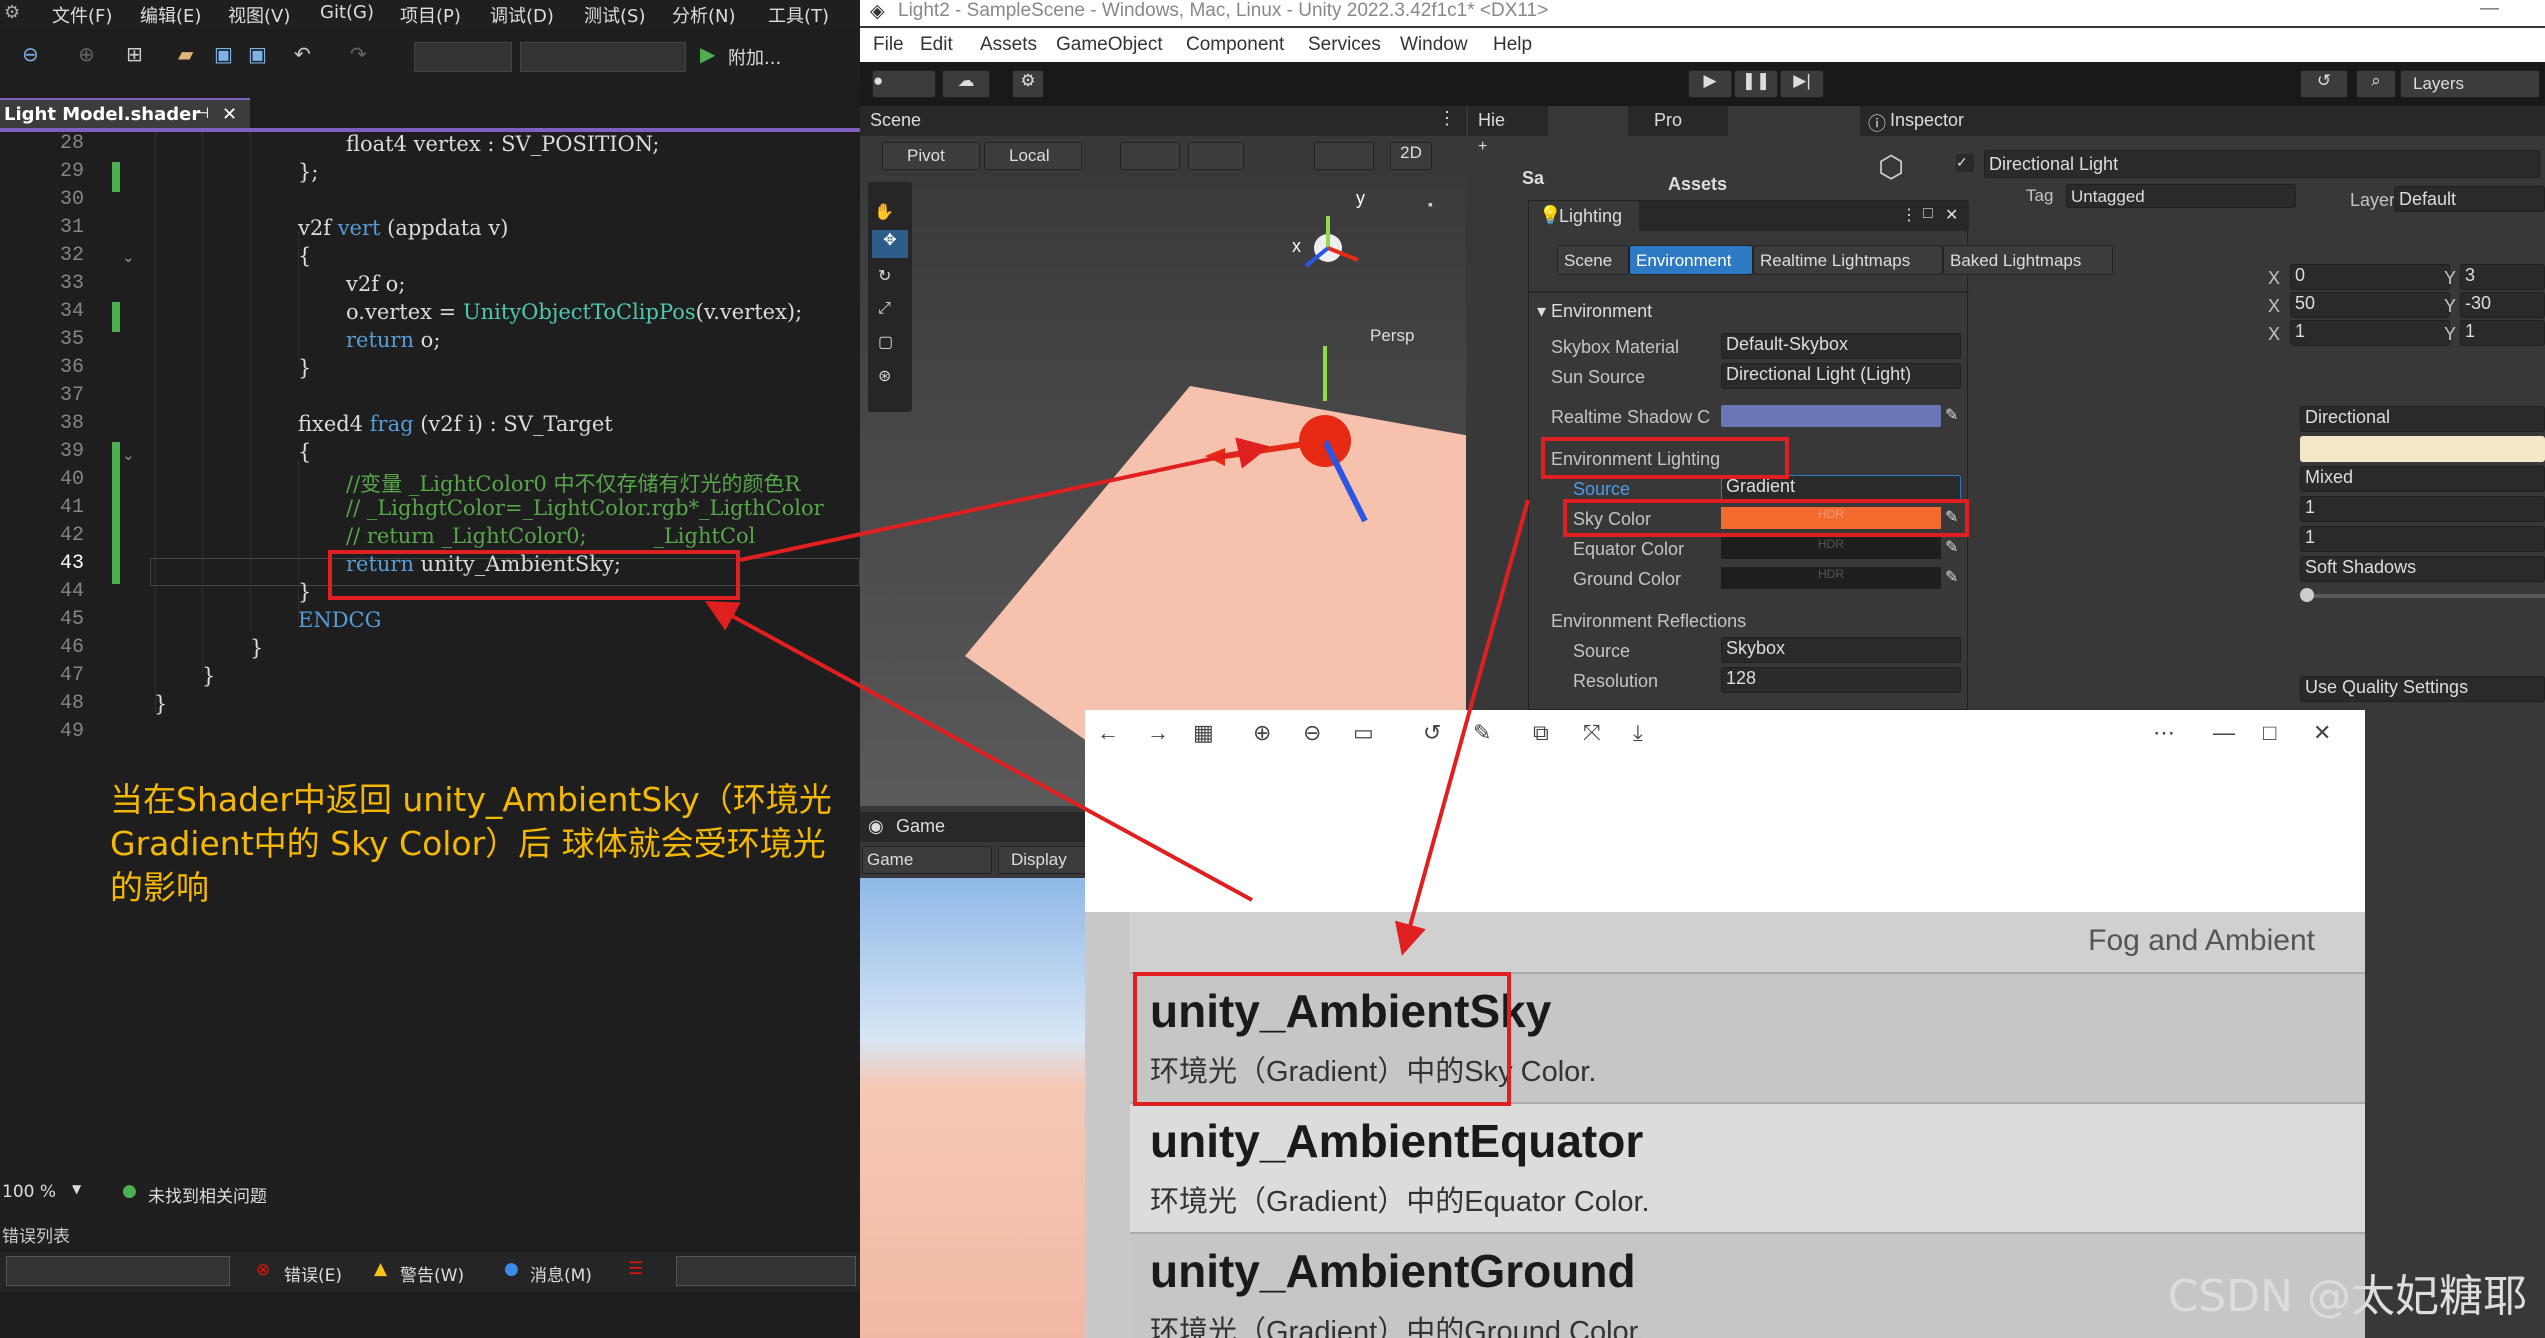  What do you see at coordinates (936, 45) in the screenshot?
I see `u-menu-edit: Edit` at bounding box center [936, 45].